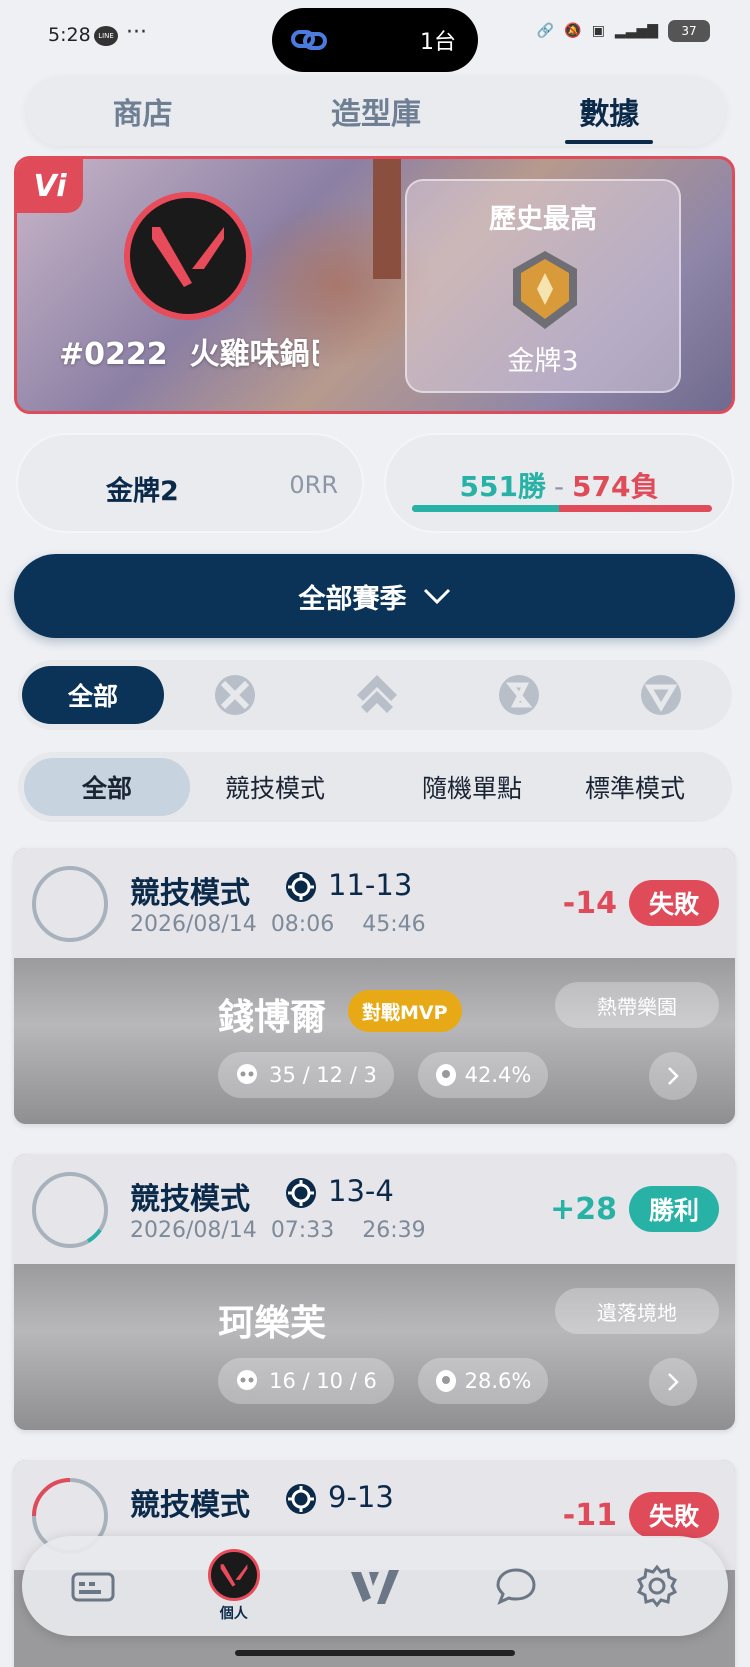  I want to click on chat-icon, so click(516, 1586).